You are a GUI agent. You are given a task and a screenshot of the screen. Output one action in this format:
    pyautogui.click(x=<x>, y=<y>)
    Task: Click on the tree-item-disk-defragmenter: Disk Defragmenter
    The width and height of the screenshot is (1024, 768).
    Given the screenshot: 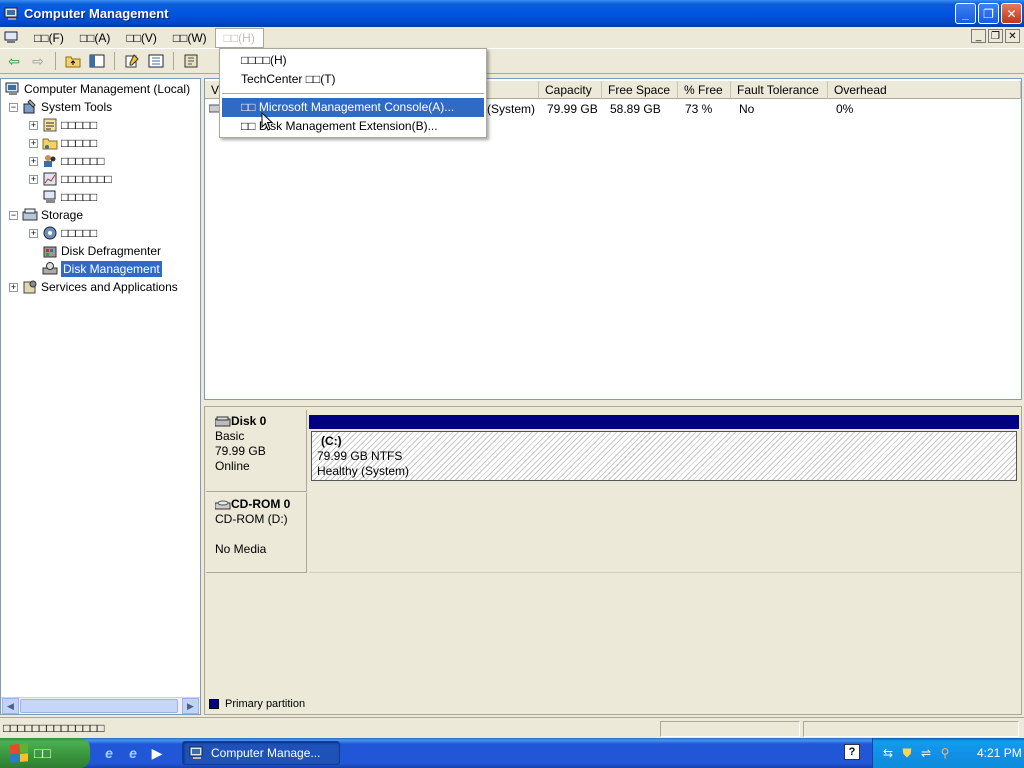 What is the action you would take?
    pyautogui.click(x=101, y=251)
    